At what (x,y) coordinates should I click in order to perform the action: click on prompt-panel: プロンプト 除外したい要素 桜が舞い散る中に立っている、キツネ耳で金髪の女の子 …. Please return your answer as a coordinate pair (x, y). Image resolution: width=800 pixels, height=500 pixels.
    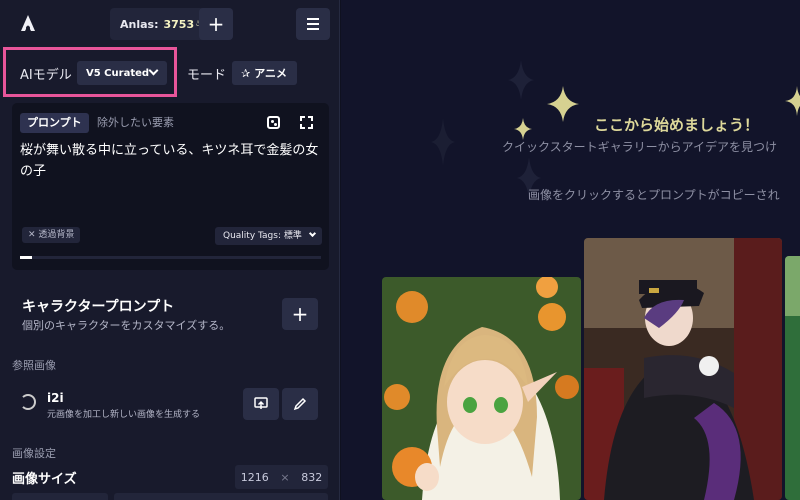
    Looking at the image, I should click on (170, 186).